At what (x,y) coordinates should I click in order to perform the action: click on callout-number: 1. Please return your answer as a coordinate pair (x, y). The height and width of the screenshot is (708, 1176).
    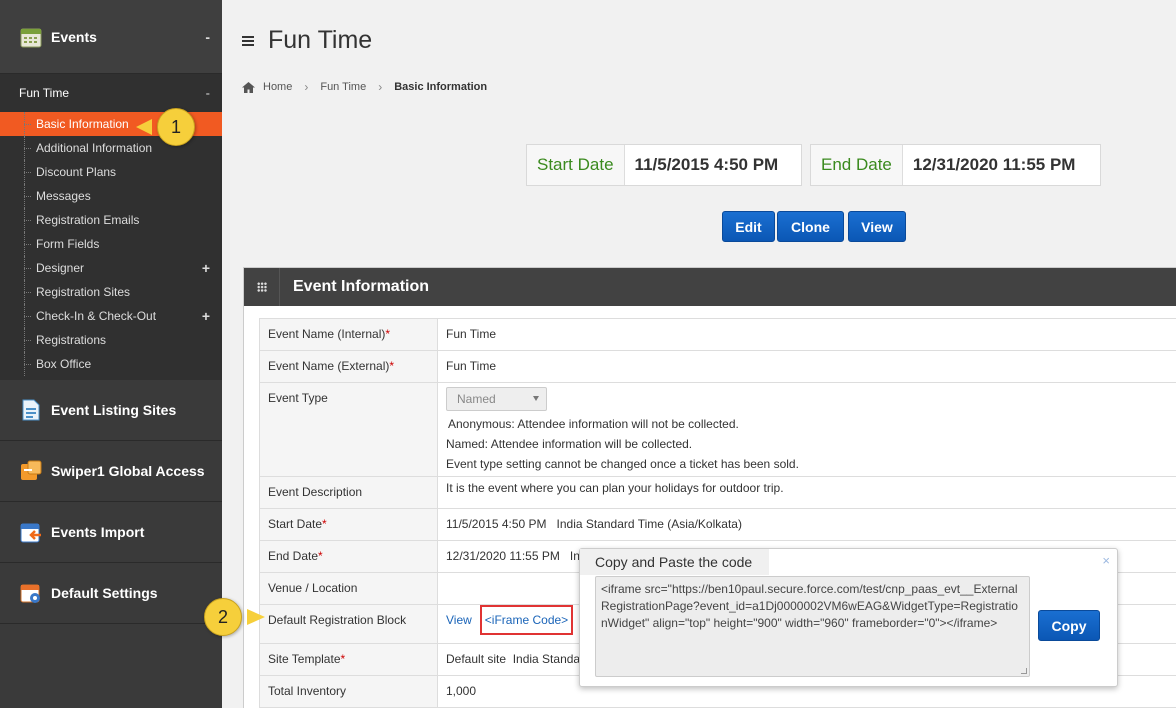
    Looking at the image, I should click on (176, 127).